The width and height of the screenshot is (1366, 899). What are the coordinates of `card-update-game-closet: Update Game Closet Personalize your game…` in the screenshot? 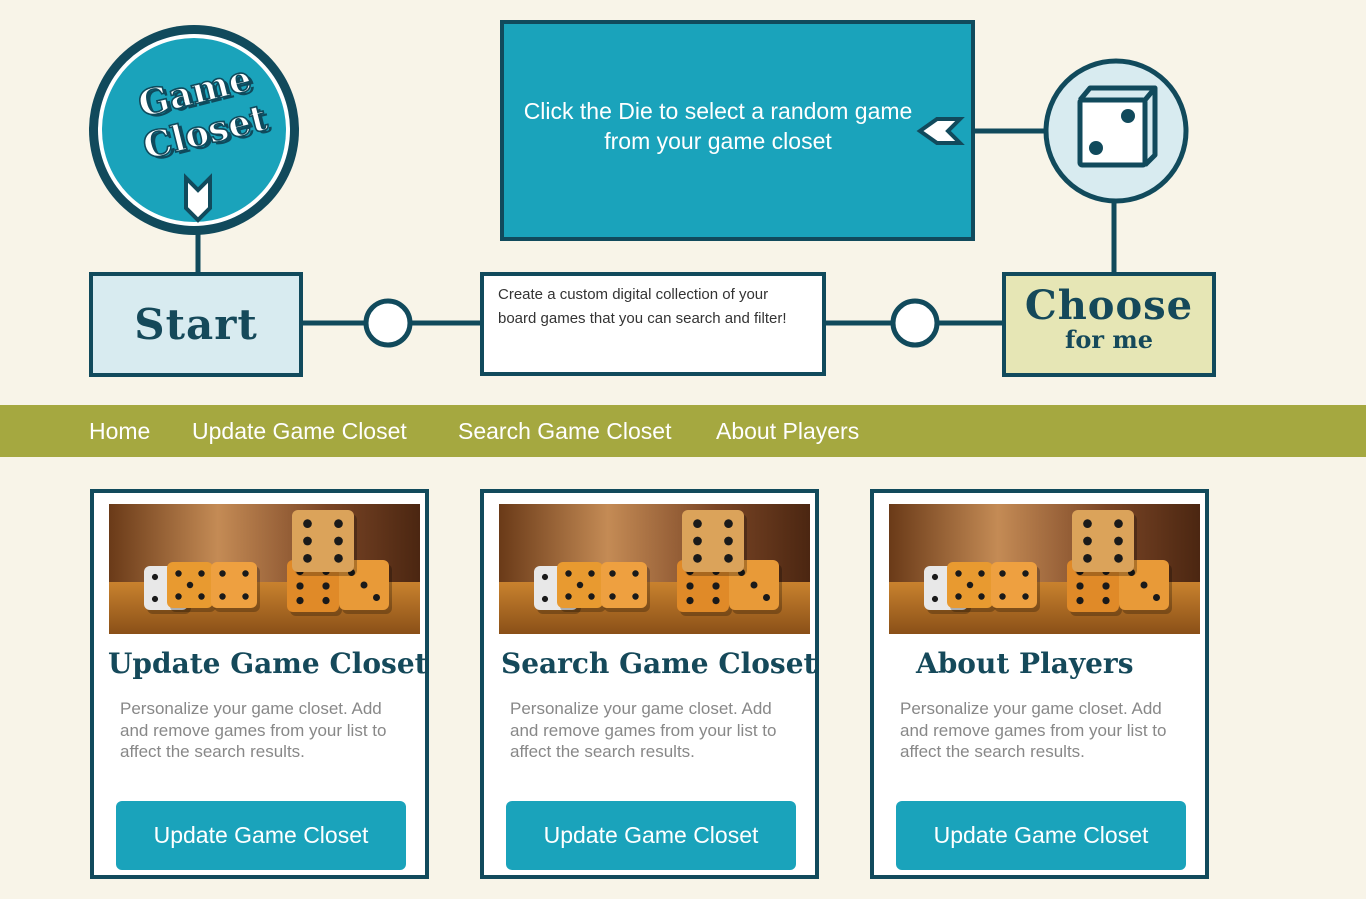 It's located at (259, 684).